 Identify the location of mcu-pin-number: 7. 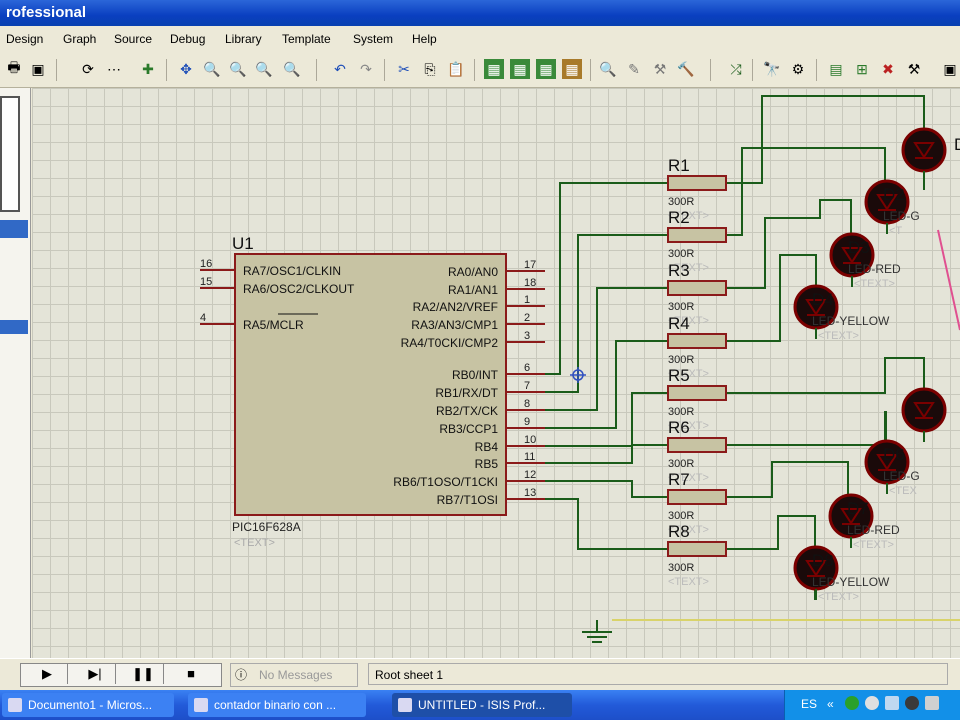
(527, 386).